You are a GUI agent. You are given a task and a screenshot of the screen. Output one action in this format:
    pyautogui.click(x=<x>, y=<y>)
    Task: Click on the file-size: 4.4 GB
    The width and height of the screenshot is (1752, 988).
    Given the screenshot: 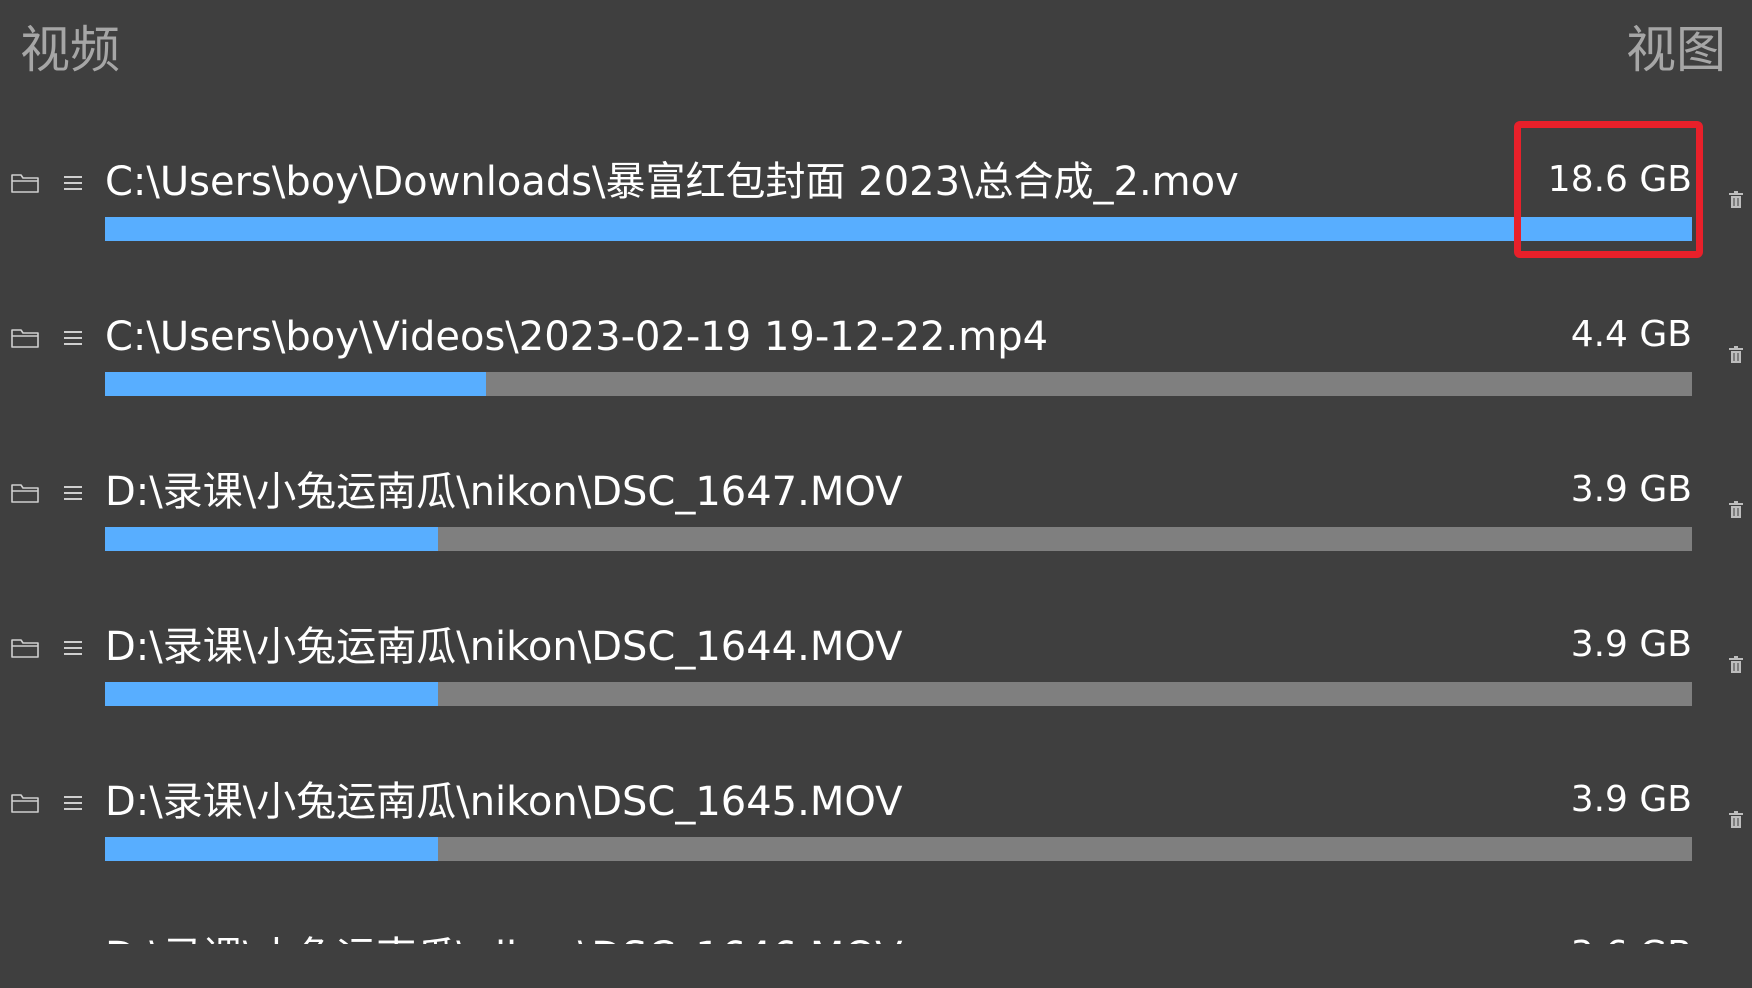 What is the action you would take?
    pyautogui.click(x=1631, y=334)
    